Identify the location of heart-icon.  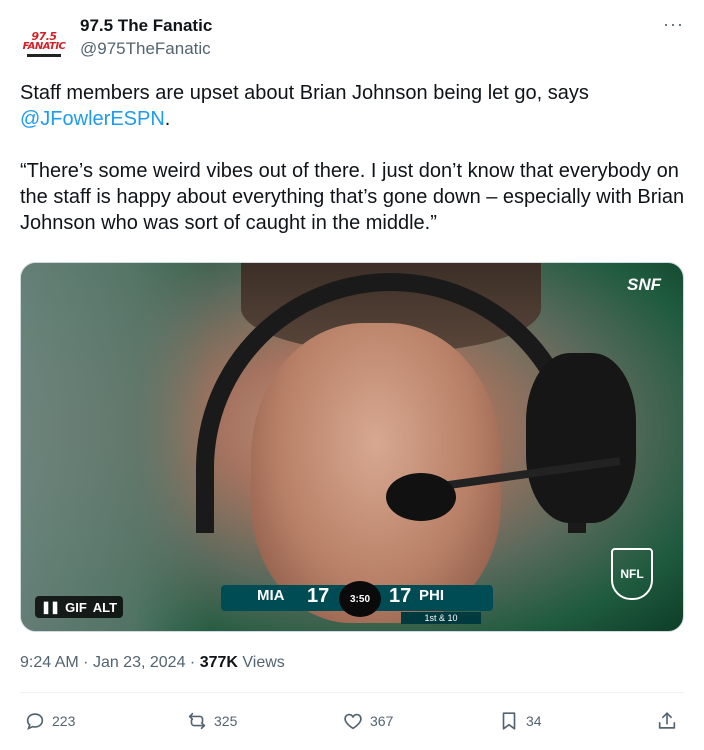
(353, 721).